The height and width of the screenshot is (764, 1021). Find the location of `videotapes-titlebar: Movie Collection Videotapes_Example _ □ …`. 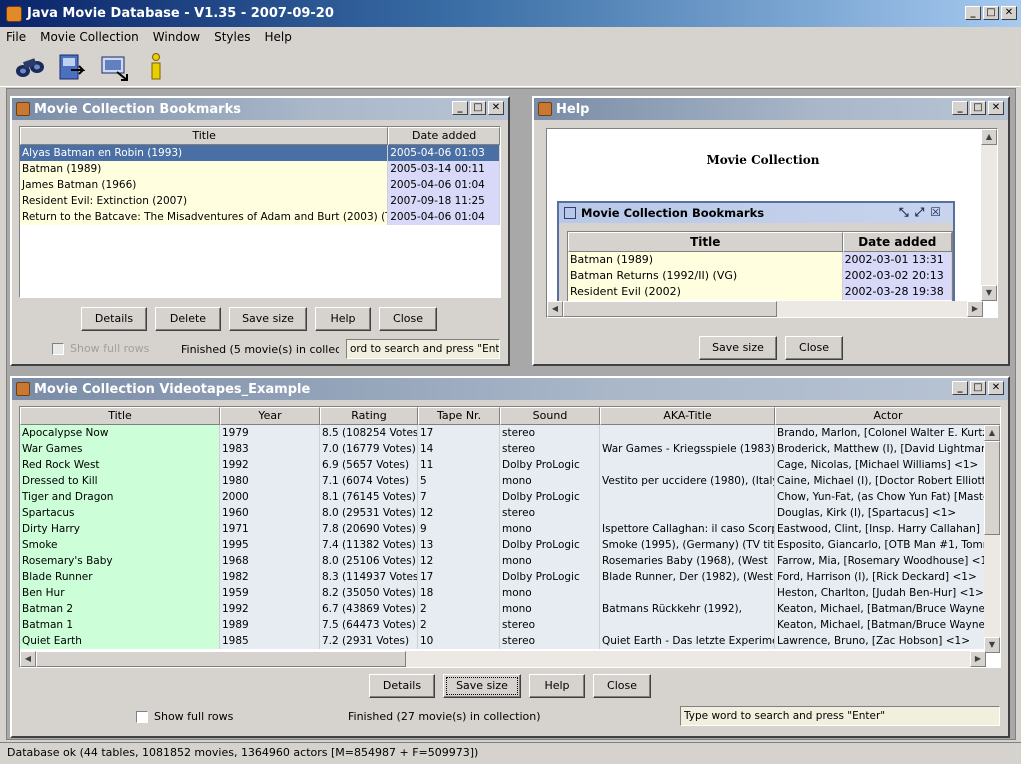

videotapes-titlebar: Movie Collection Videotapes_Example _ □ … is located at coordinates (510, 389).